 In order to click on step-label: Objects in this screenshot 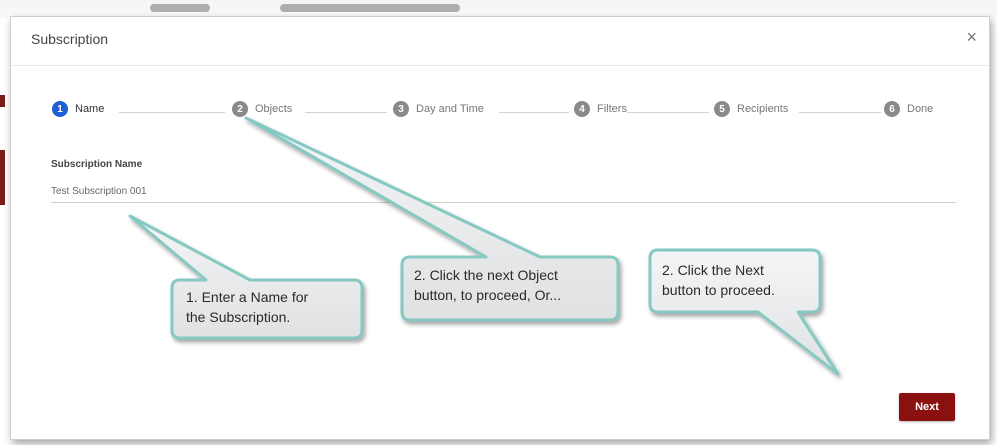, I will do `click(274, 109)`.